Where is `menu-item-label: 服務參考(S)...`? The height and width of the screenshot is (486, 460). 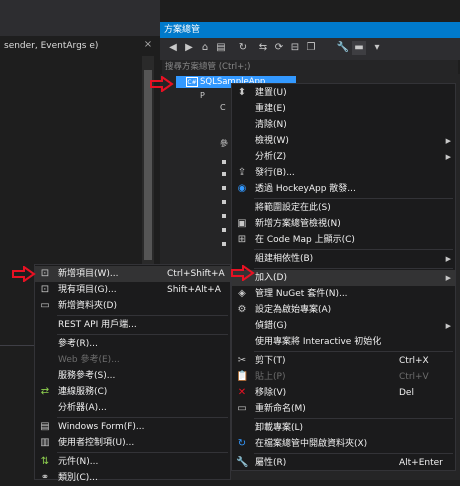
menu-item-label: 服務參考(S)... is located at coordinates (87, 376).